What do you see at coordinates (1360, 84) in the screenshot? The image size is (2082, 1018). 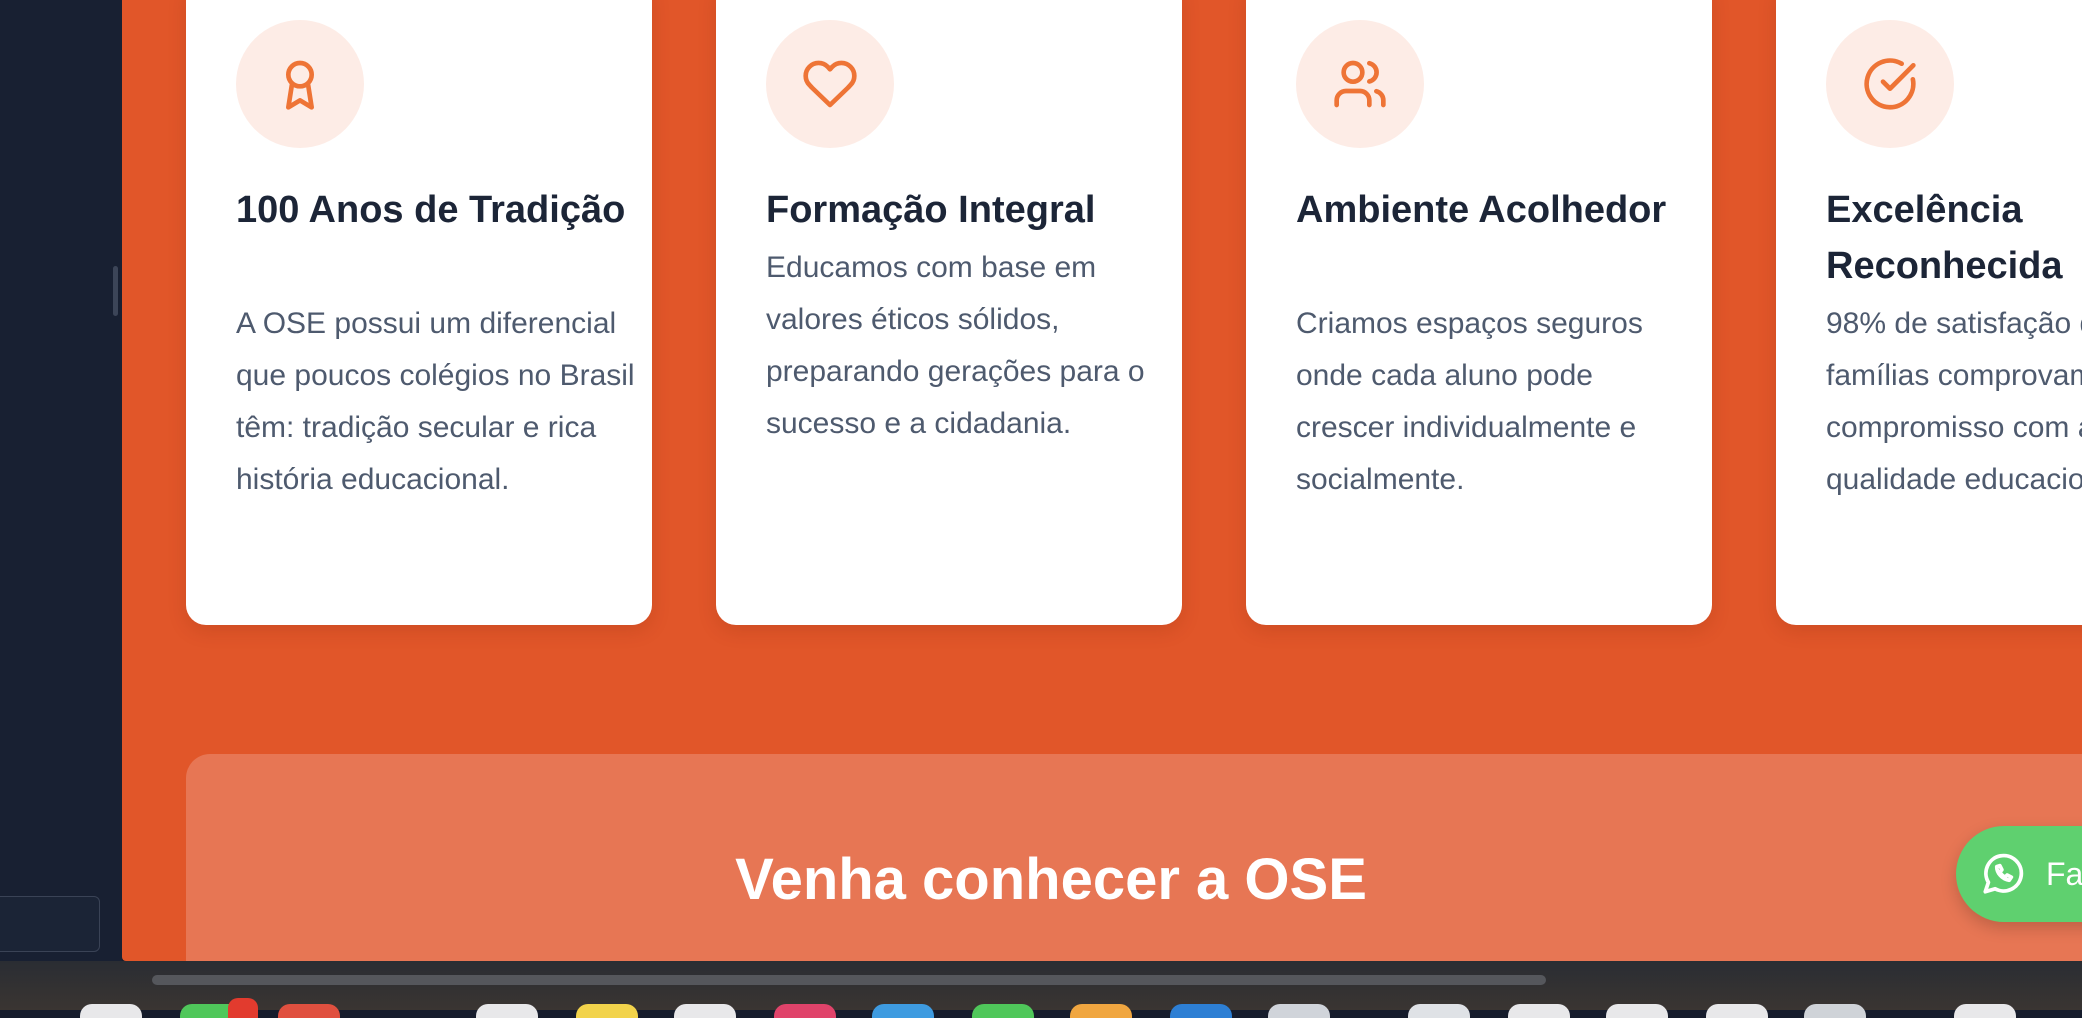 I see `users-icon` at bounding box center [1360, 84].